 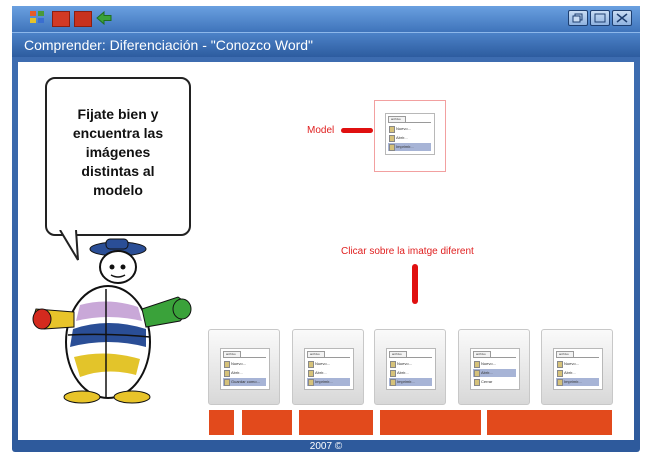 I want to click on window-buttons, so click(x=599, y=20).